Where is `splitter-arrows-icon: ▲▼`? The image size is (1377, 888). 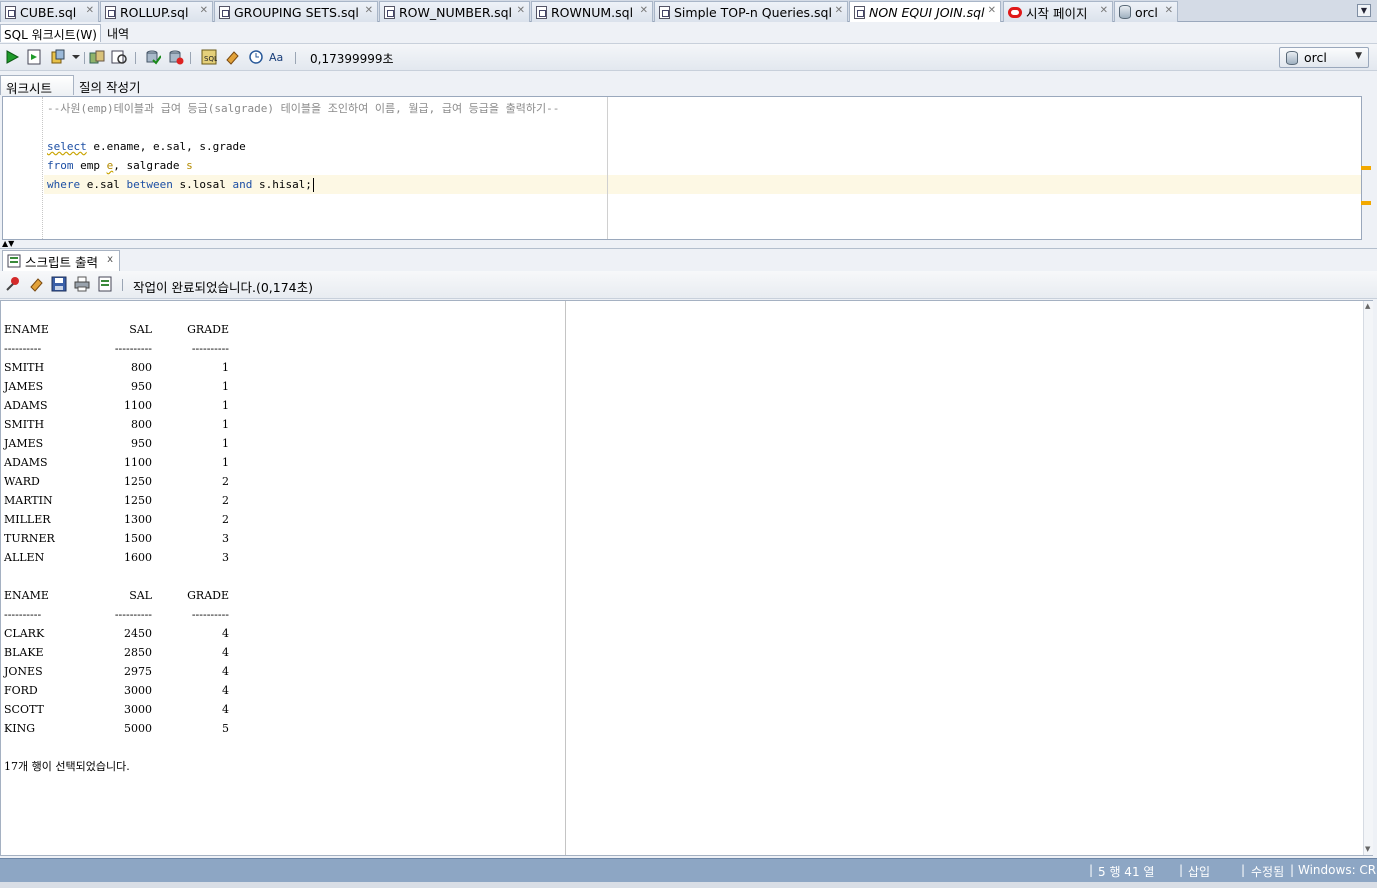 splitter-arrows-icon: ▲▼ is located at coordinates (17, 244).